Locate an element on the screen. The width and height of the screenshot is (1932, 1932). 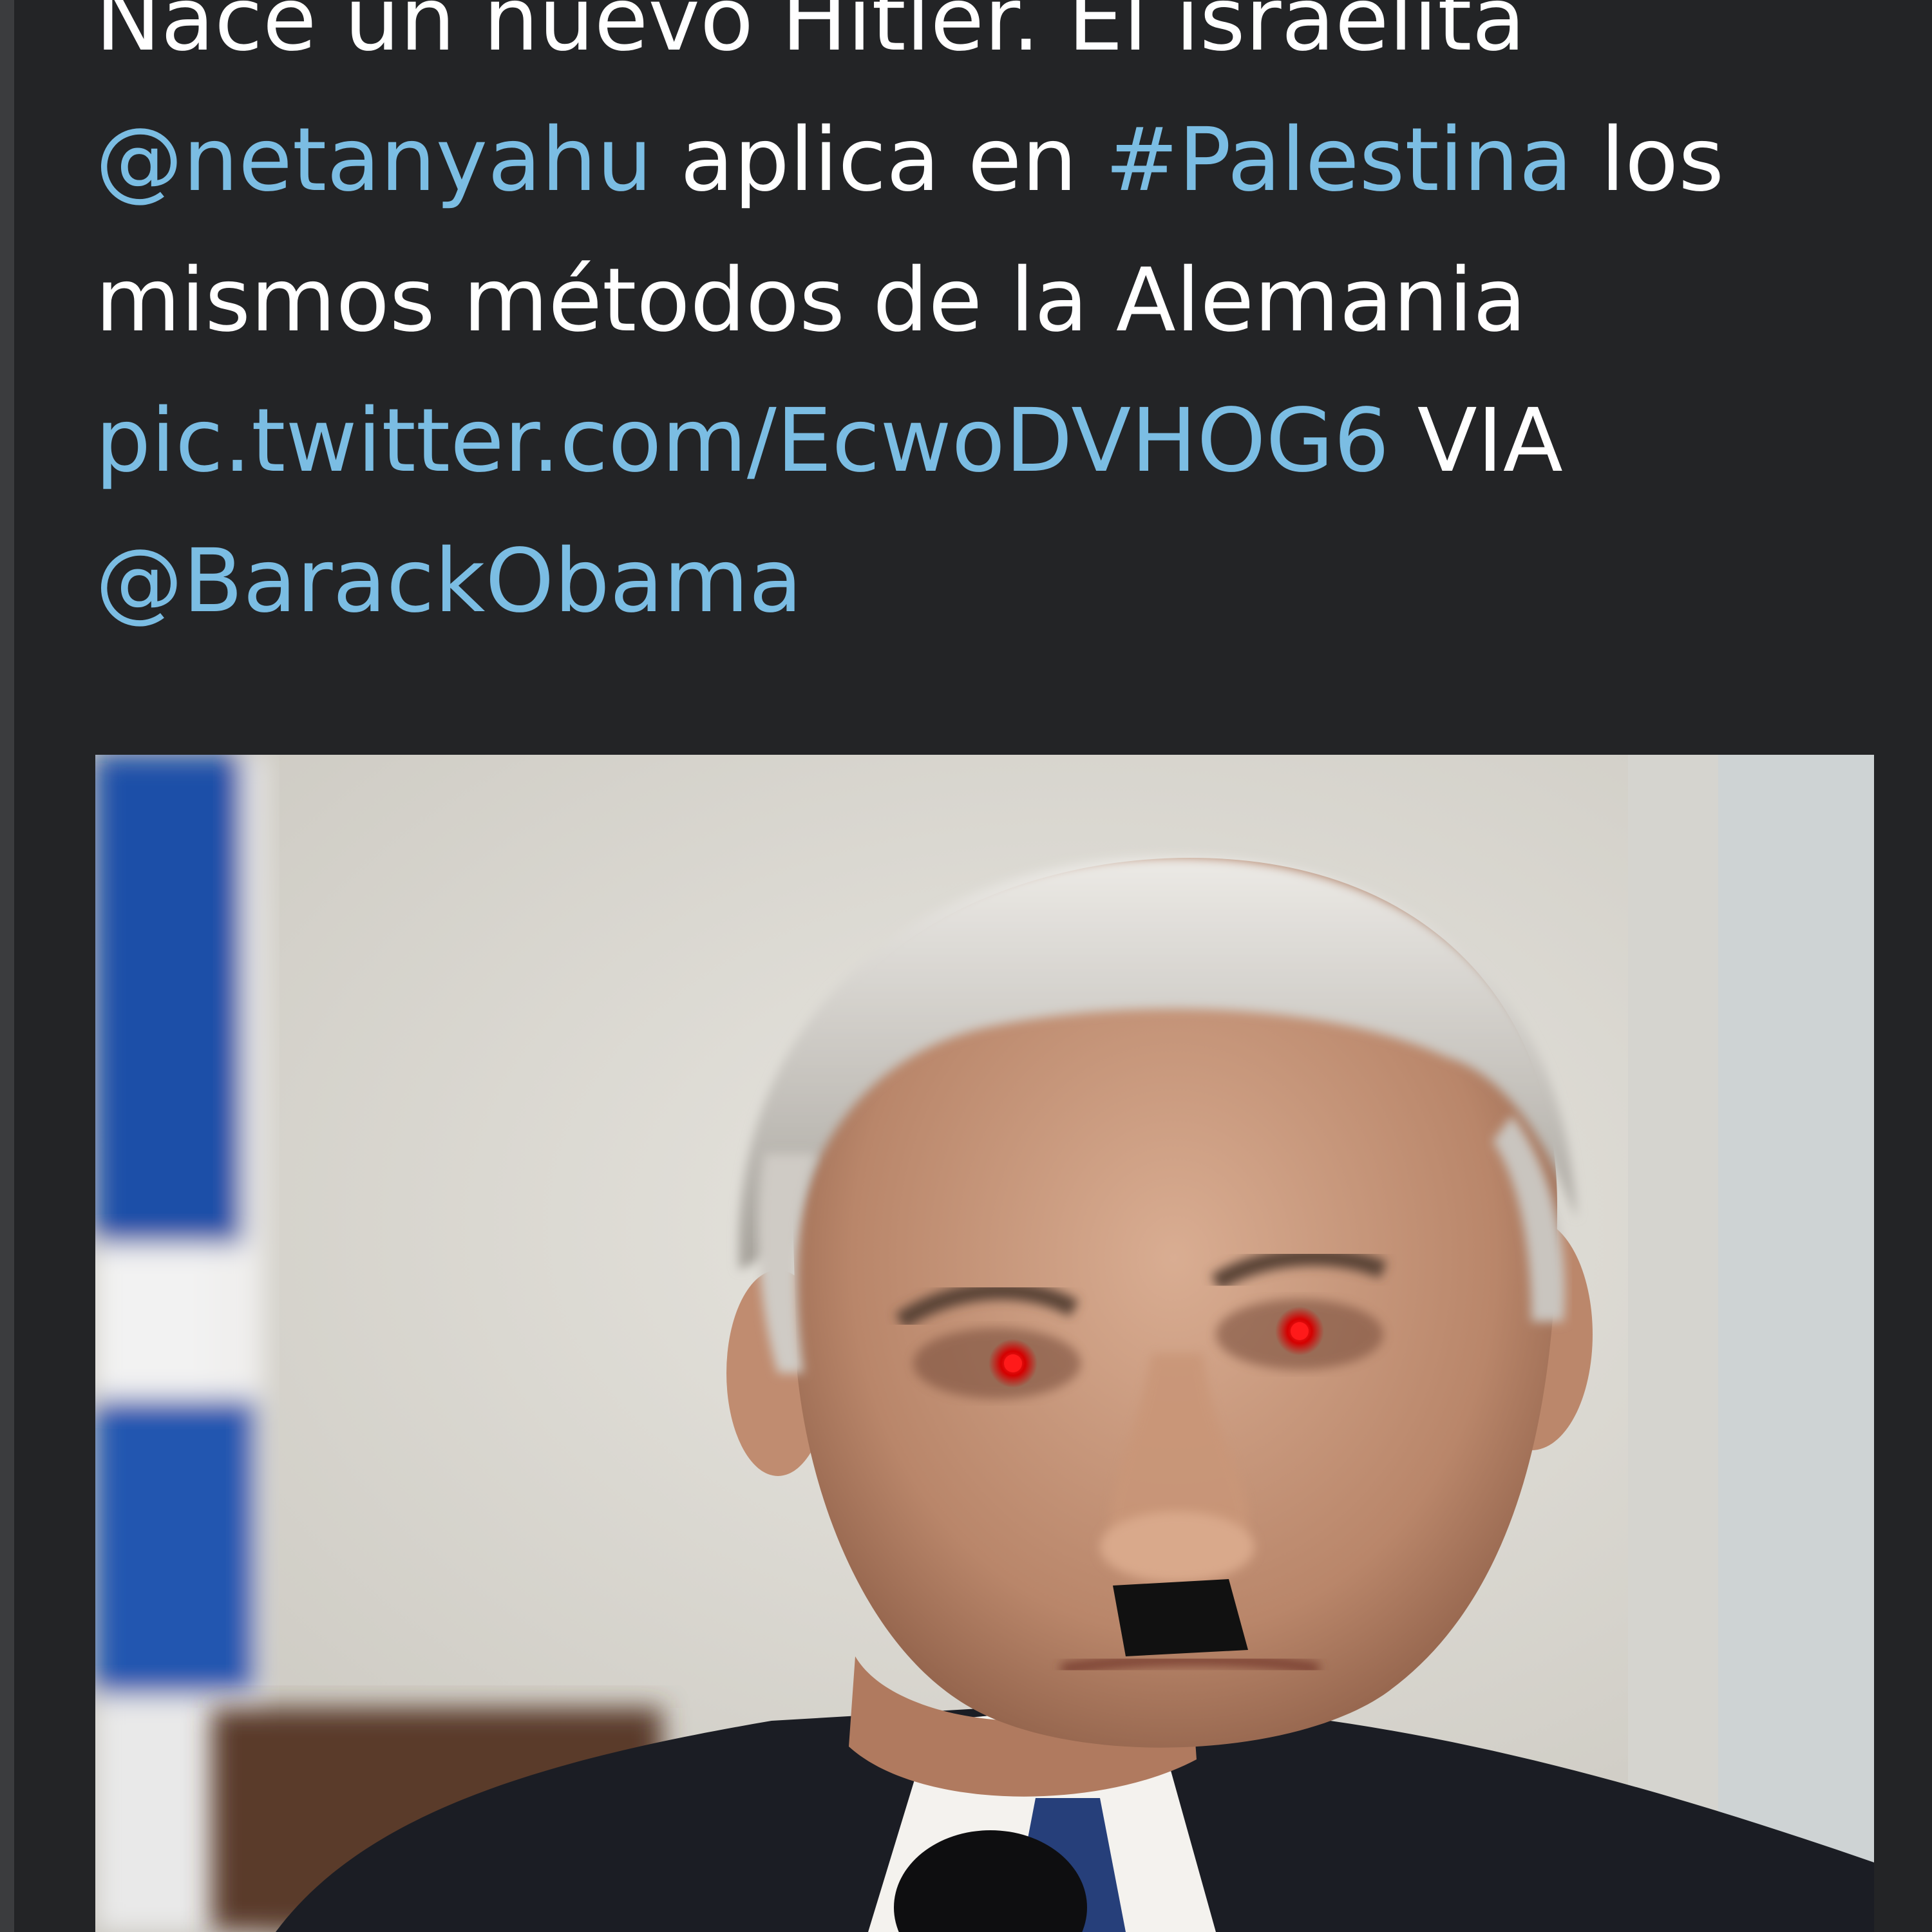
hashtag-link: #Palestina is located at coordinates (1339, 160).